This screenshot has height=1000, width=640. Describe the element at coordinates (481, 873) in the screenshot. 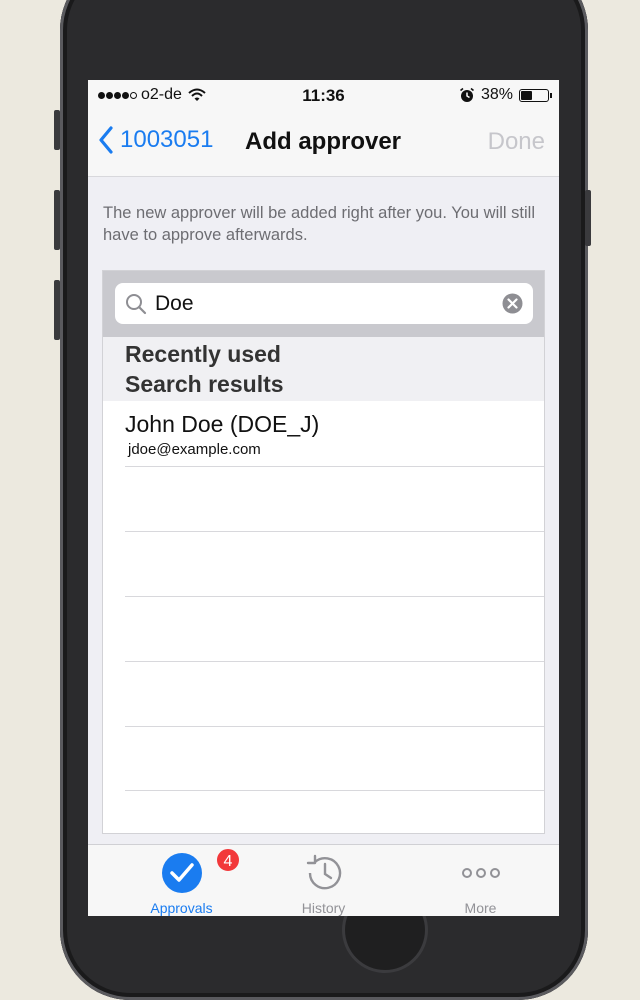

I see `more-dots-icon` at that location.